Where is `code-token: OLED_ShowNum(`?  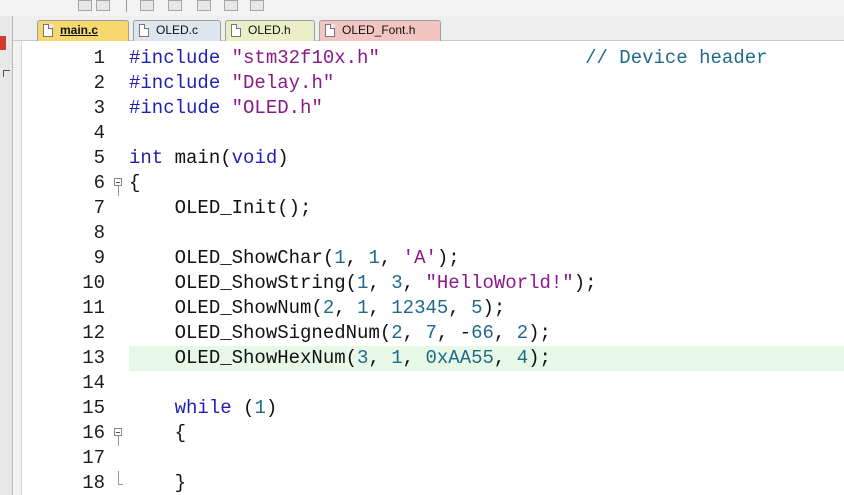
code-token: OLED_ShowNum( is located at coordinates (226, 308).